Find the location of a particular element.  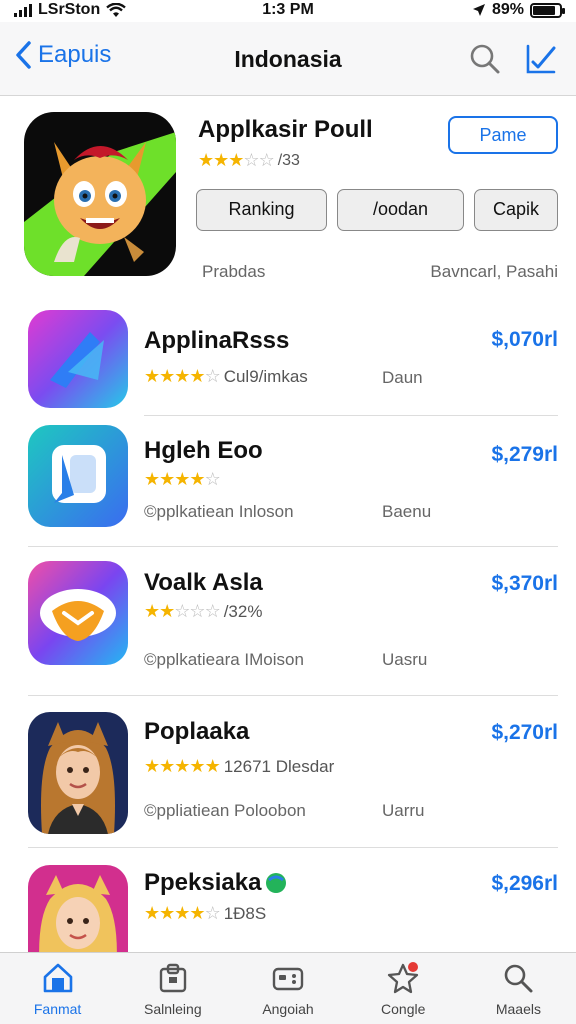

rating-text: /32% is located at coordinates (243, 611).